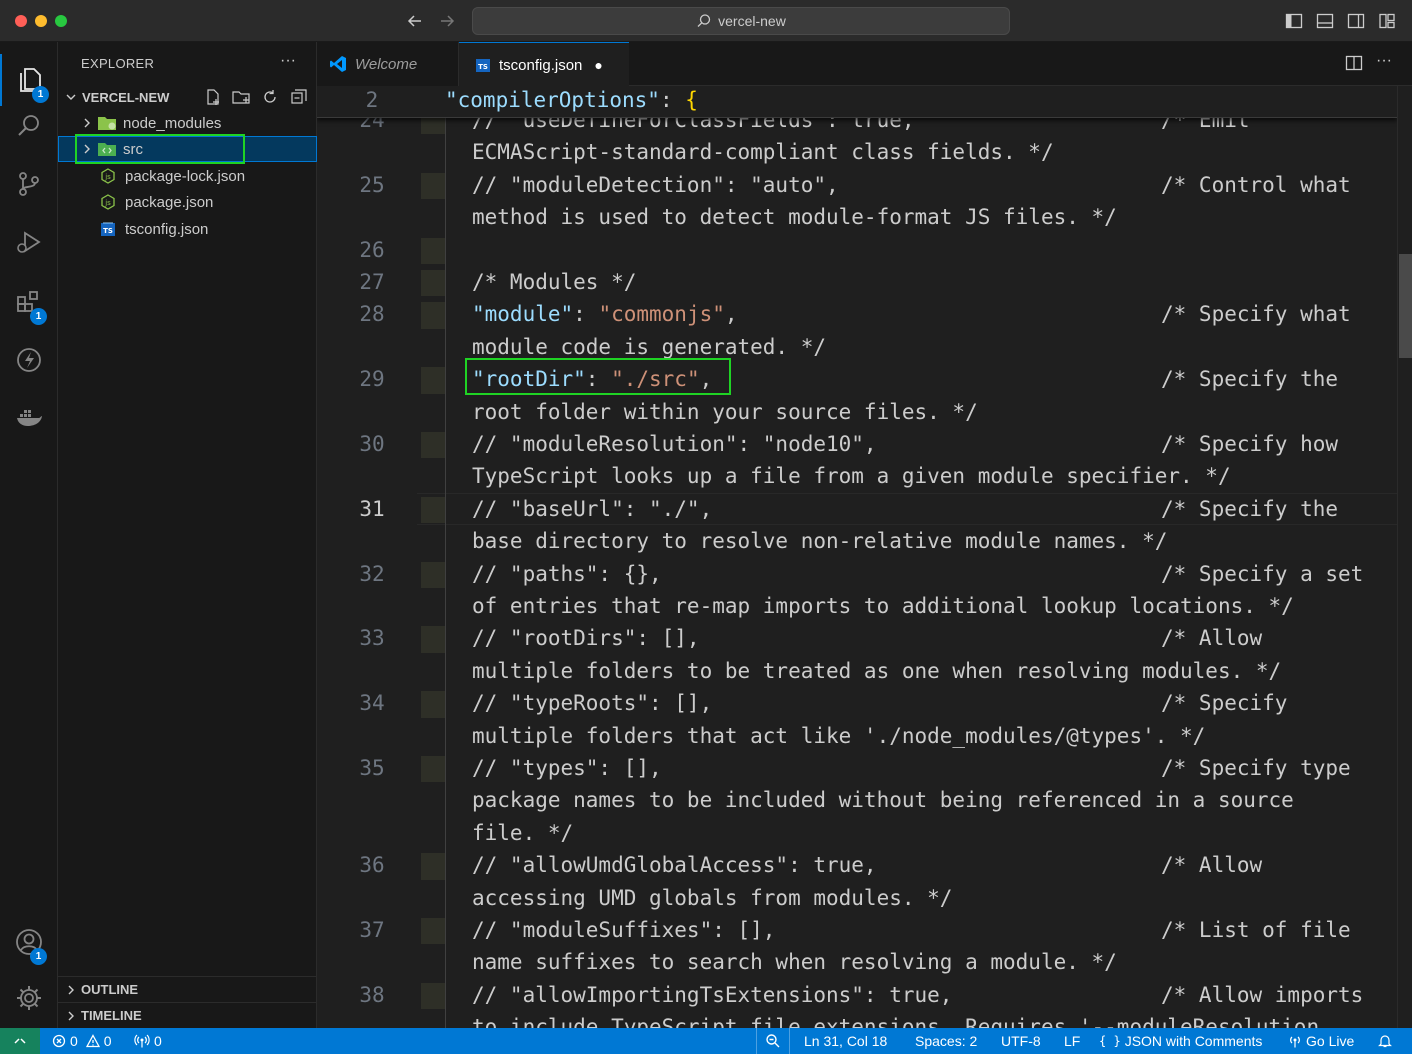  Describe the element at coordinates (1256, 768) in the screenshot. I see `code-comment: /* Specify type` at that location.